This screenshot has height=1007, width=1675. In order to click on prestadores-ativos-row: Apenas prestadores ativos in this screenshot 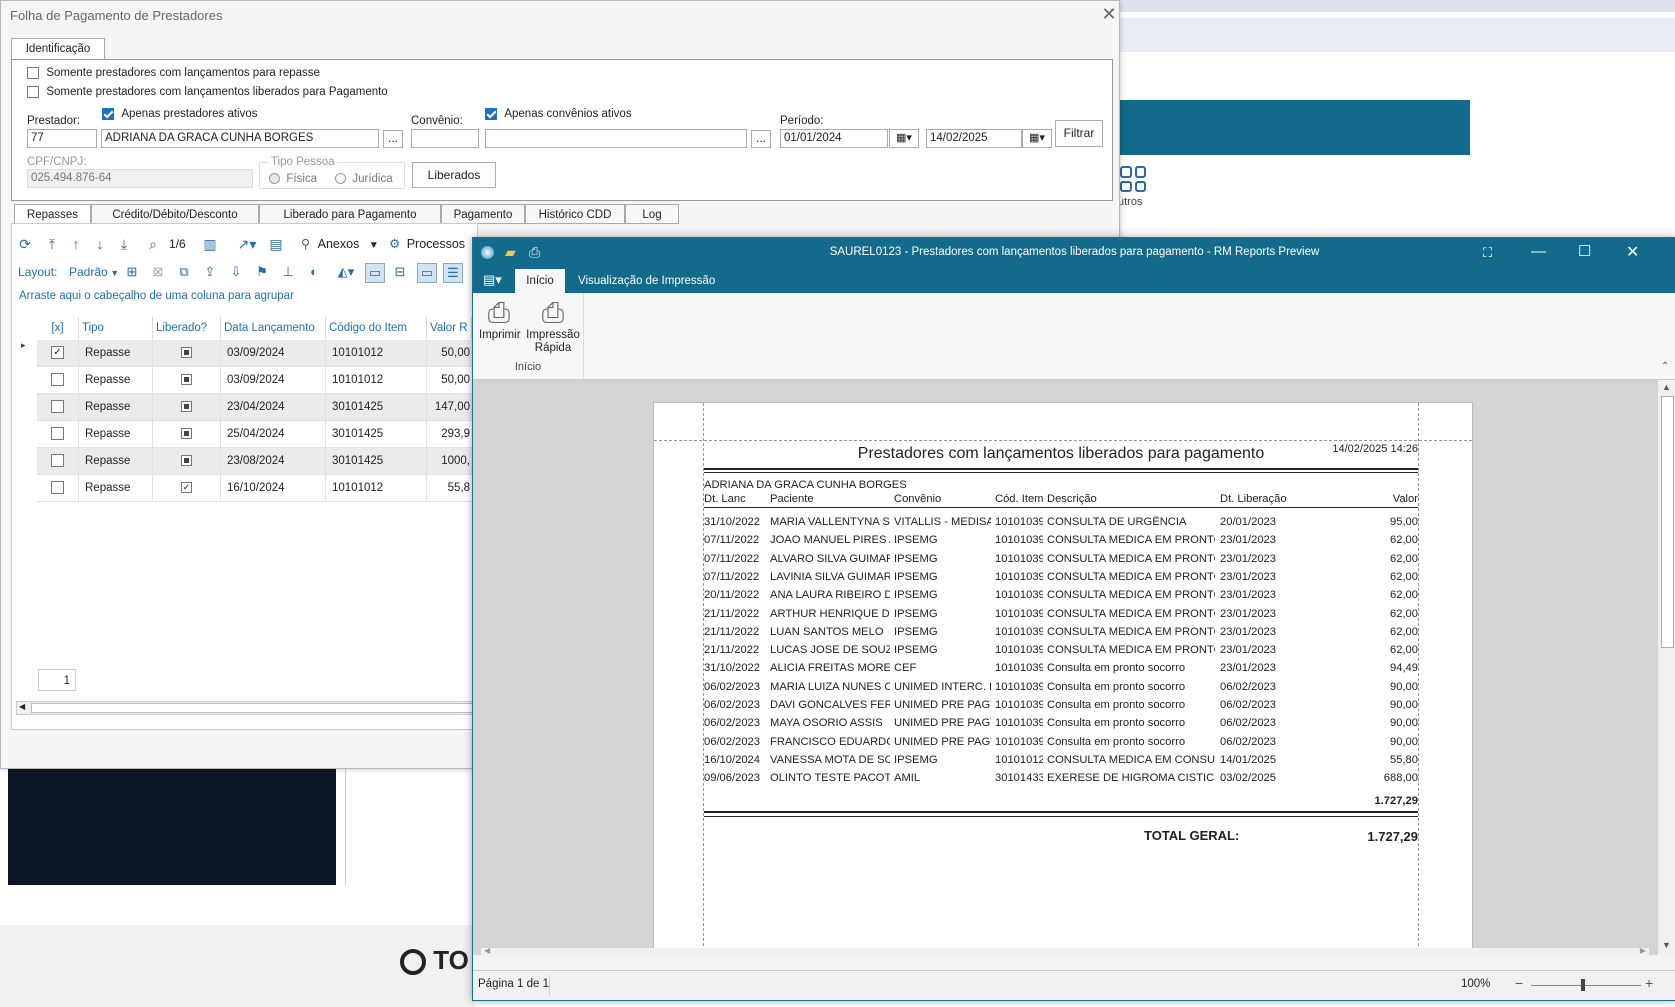, I will do `click(180, 113)`.